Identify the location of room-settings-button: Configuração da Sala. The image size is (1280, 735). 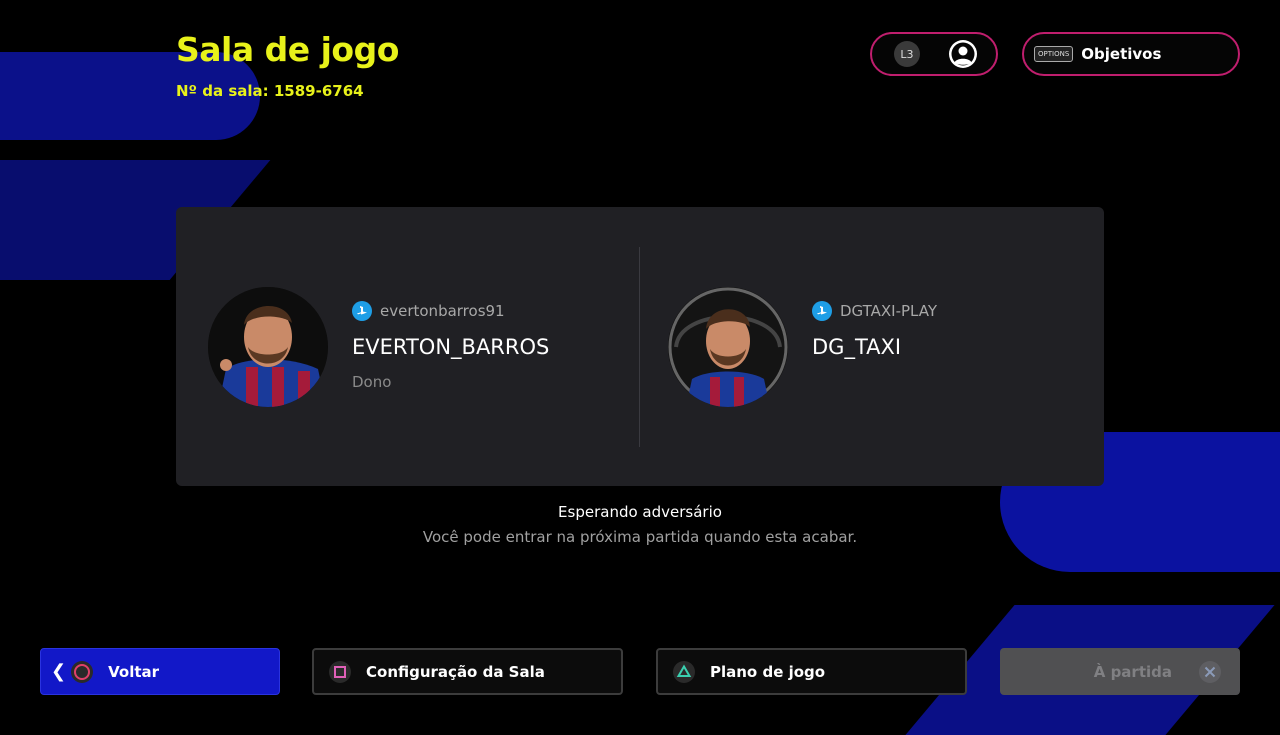
(467, 671).